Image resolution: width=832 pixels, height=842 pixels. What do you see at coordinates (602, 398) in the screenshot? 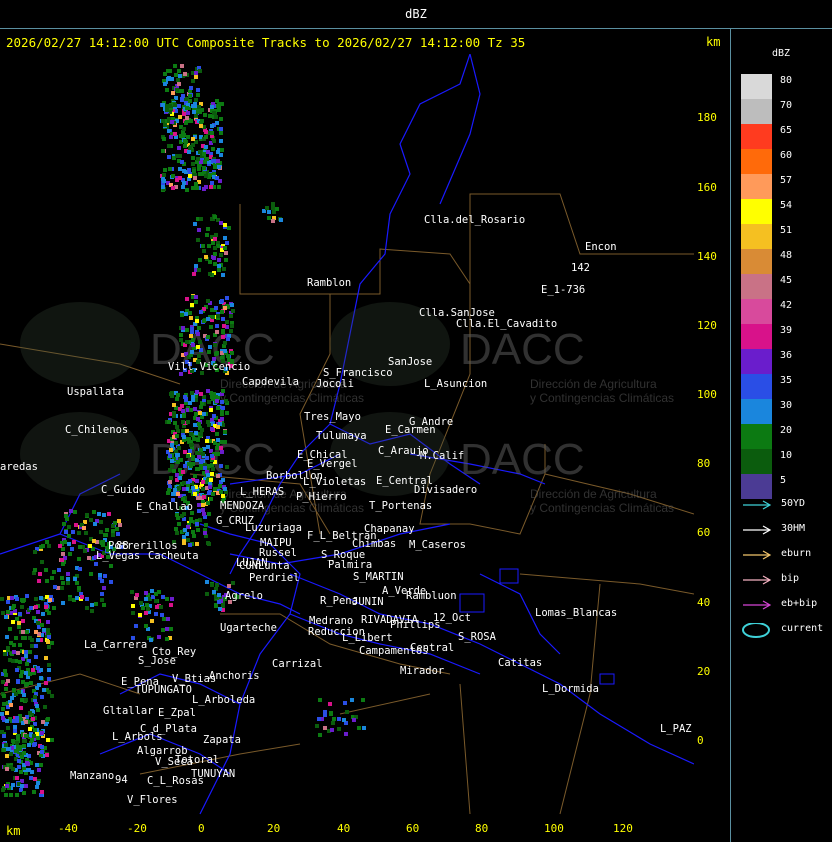
I see `watermark-line: y Contingencias Climáticas` at bounding box center [602, 398].